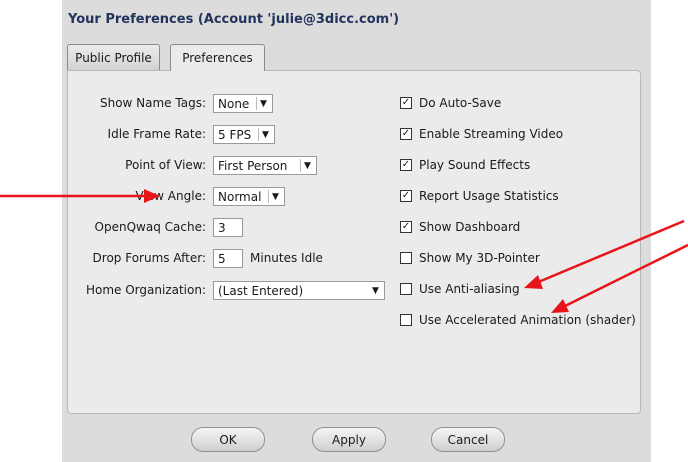 This screenshot has height=462, width=688. I want to click on tab-preferences: Preferences, so click(217, 57).